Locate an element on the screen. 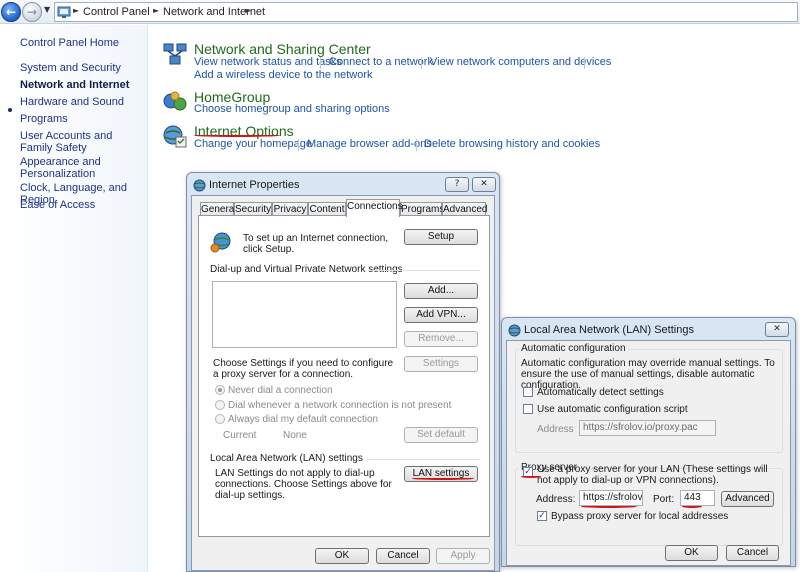  use-script-checkbox is located at coordinates (528, 409).